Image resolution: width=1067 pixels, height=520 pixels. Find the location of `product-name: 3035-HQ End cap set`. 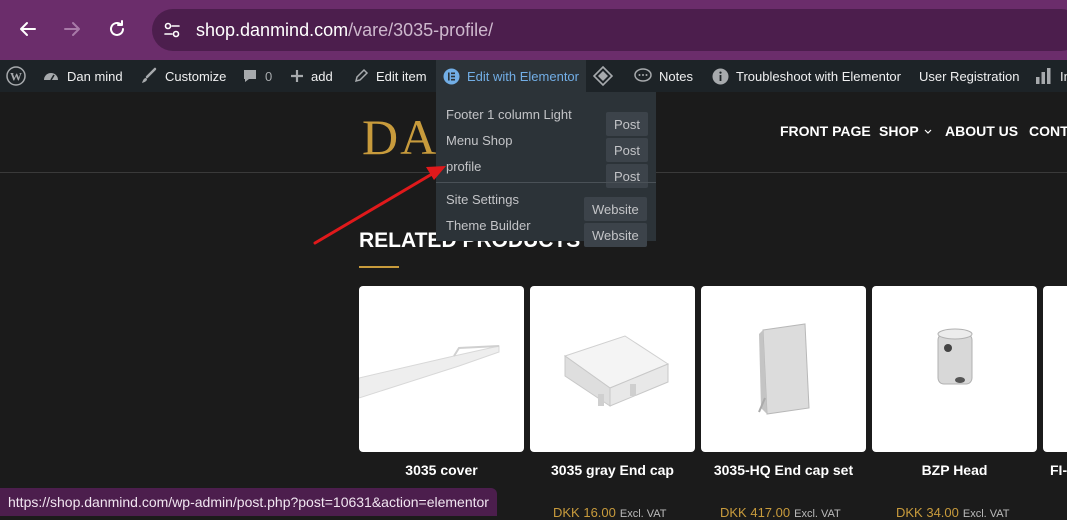

product-name: 3035-HQ End cap set is located at coordinates (783, 470).